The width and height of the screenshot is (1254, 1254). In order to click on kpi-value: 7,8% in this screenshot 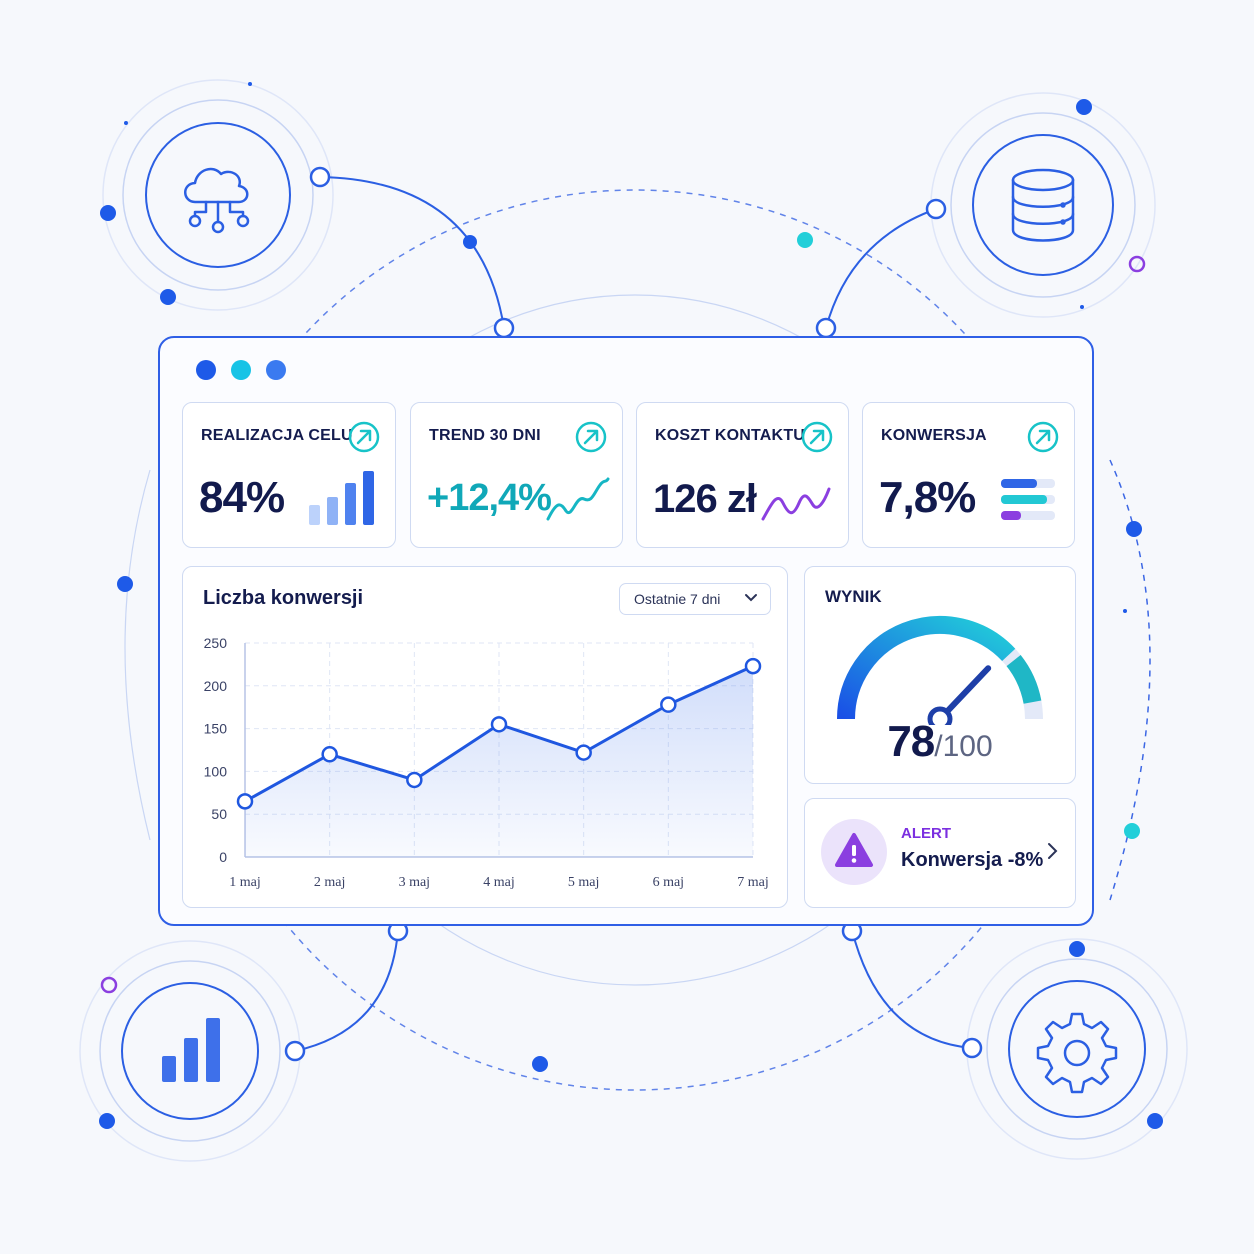, I will do `click(927, 497)`.